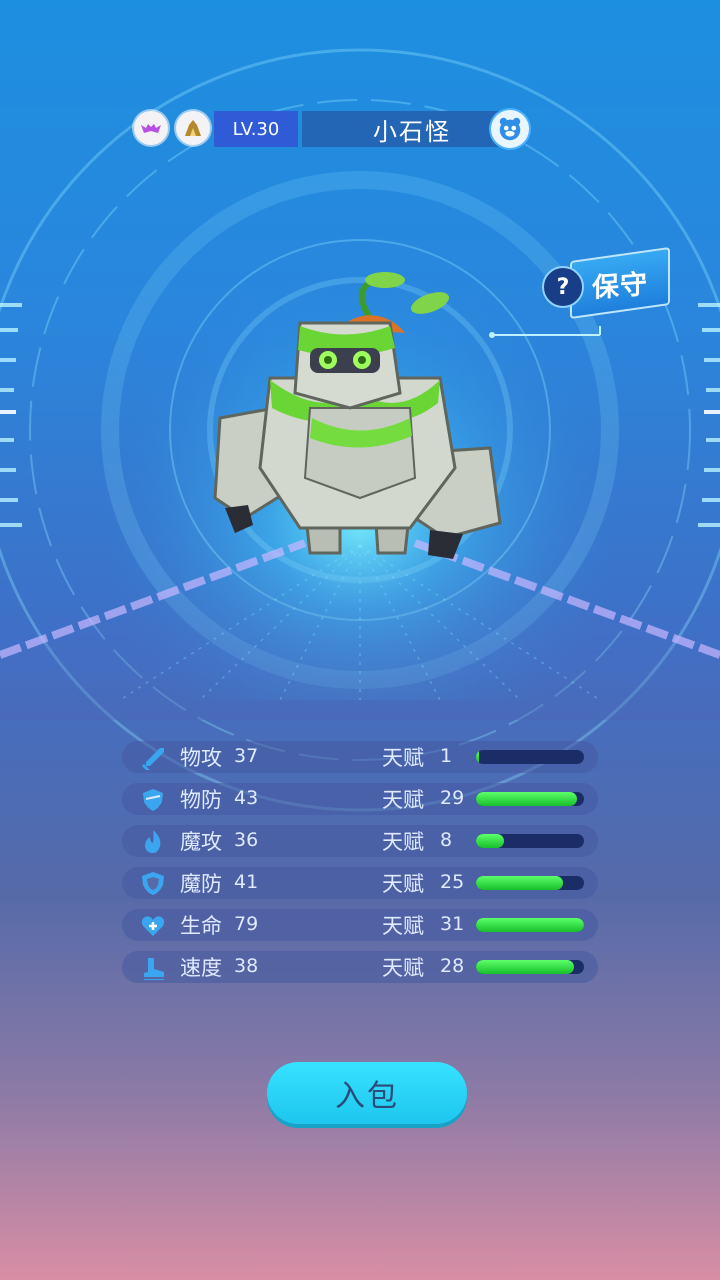 The image size is (720, 1280). Describe the element at coordinates (452, 966) in the screenshot. I see `talent-value: 28` at that location.